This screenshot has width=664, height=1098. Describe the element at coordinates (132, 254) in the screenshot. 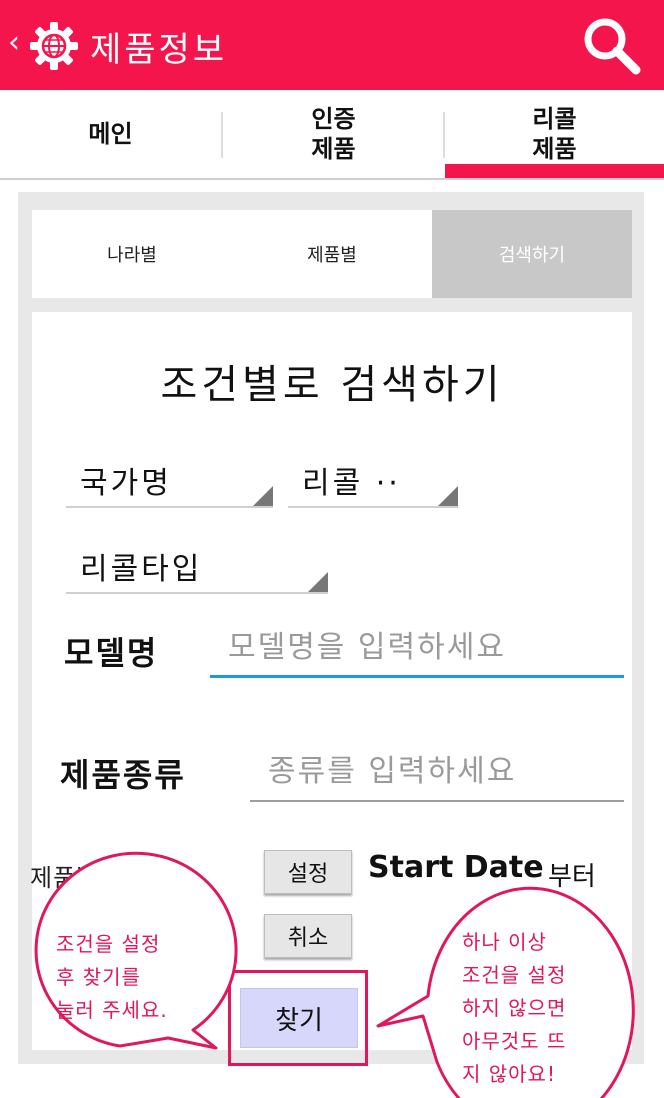

I see `subtab-by-country: 나라별` at that location.